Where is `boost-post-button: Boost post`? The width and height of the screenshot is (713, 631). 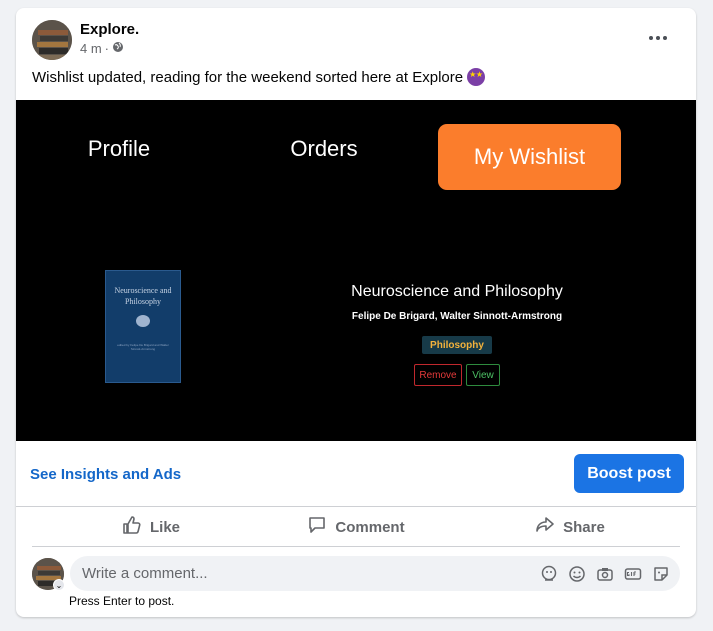 boost-post-button: Boost post is located at coordinates (629, 473).